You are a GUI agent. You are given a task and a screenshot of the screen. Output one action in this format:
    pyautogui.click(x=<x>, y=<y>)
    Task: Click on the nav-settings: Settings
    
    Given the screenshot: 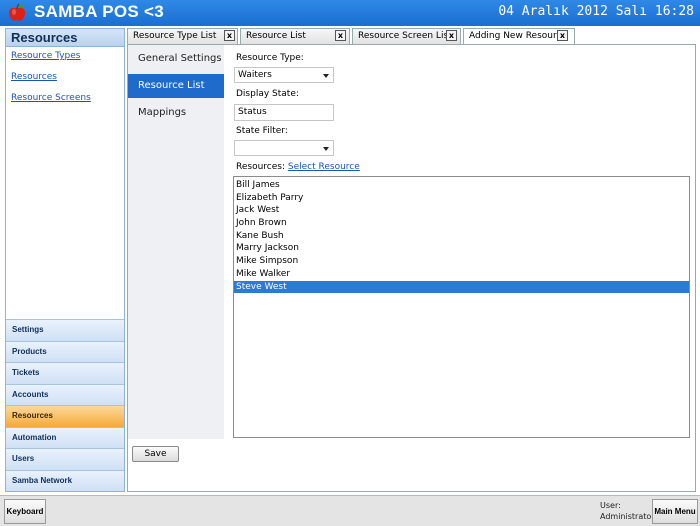 What is the action you would take?
    pyautogui.click(x=65, y=330)
    